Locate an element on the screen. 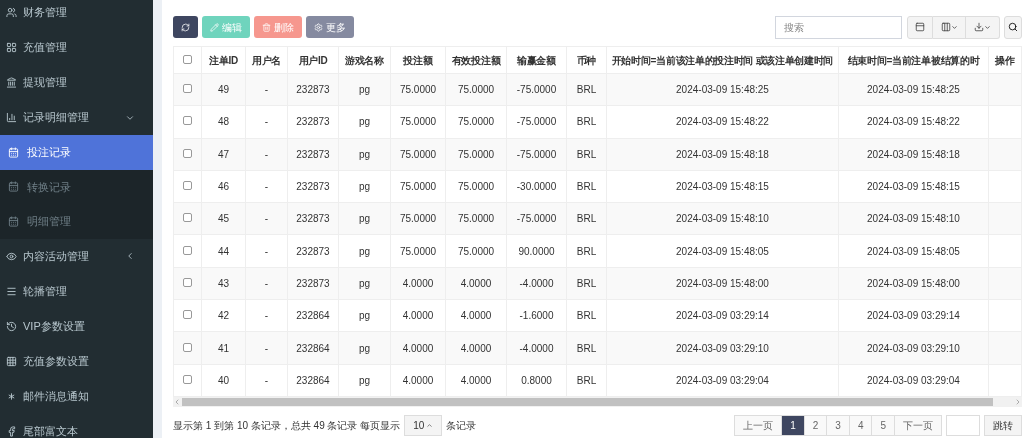 The height and width of the screenshot is (438, 1024). page-size-dropdown: 10 is located at coordinates (423, 425).